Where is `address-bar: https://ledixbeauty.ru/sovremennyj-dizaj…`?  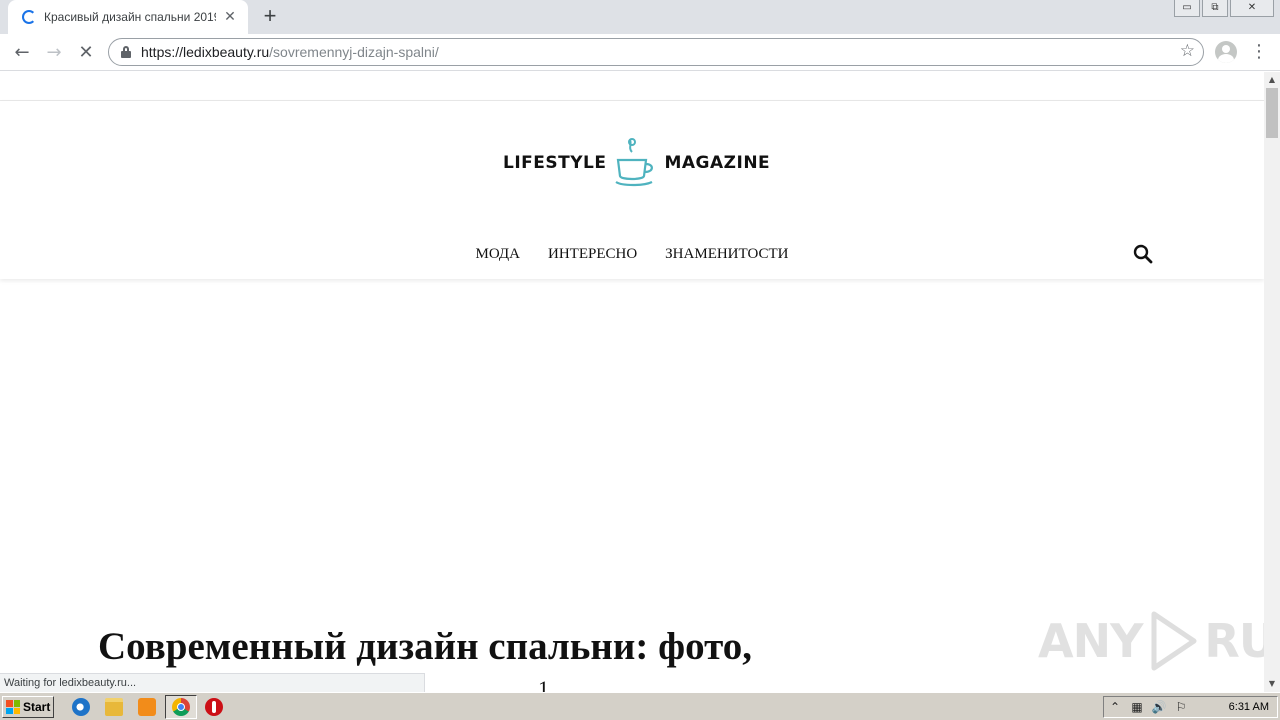 address-bar: https://ledixbeauty.ru/sovremennyj-dizaj… is located at coordinates (656, 52).